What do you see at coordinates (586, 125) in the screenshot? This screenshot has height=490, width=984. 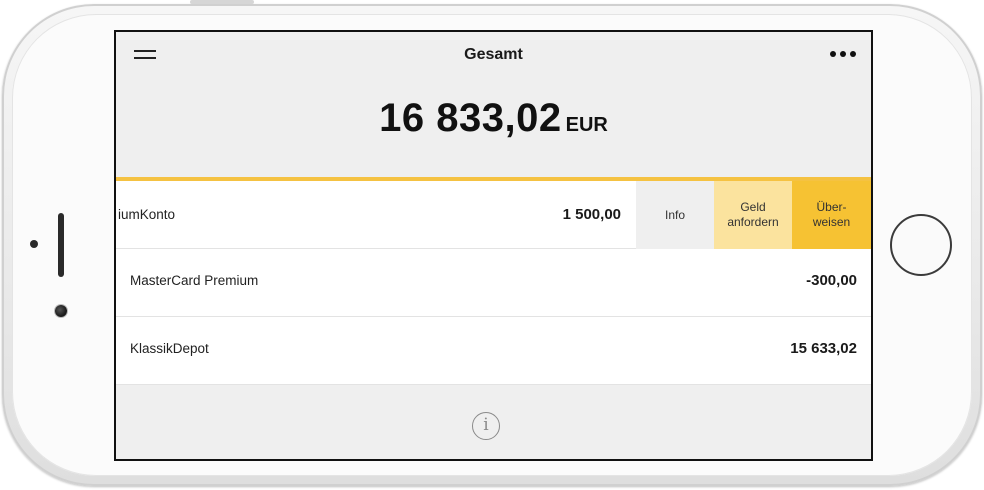 I see `total-currency: EUR` at bounding box center [586, 125].